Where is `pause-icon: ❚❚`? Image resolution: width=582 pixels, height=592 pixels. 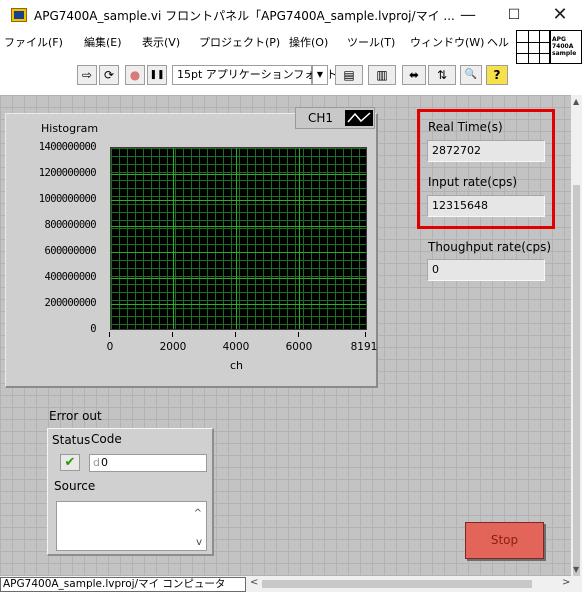
pause-icon: ❚❚ is located at coordinates (157, 75).